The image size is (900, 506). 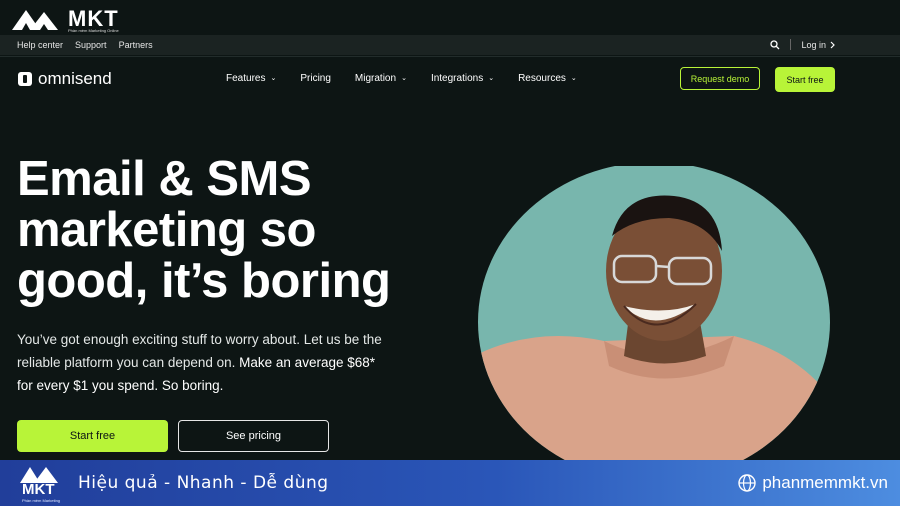 What do you see at coordinates (246, 78) in the screenshot?
I see `nav-item-label: Features` at bounding box center [246, 78].